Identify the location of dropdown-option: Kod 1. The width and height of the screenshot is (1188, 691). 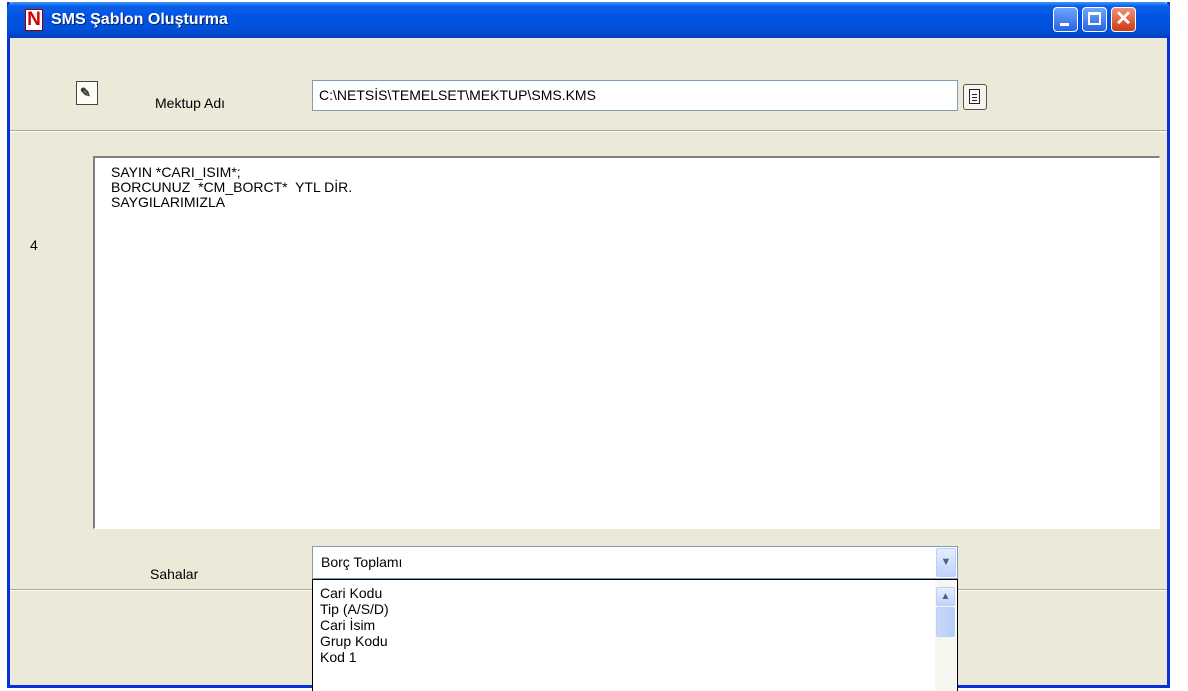
(338, 657).